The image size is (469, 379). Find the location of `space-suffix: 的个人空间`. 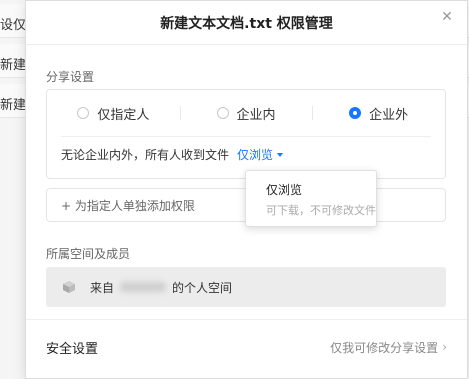

space-suffix: 的个人空间 is located at coordinates (202, 287).